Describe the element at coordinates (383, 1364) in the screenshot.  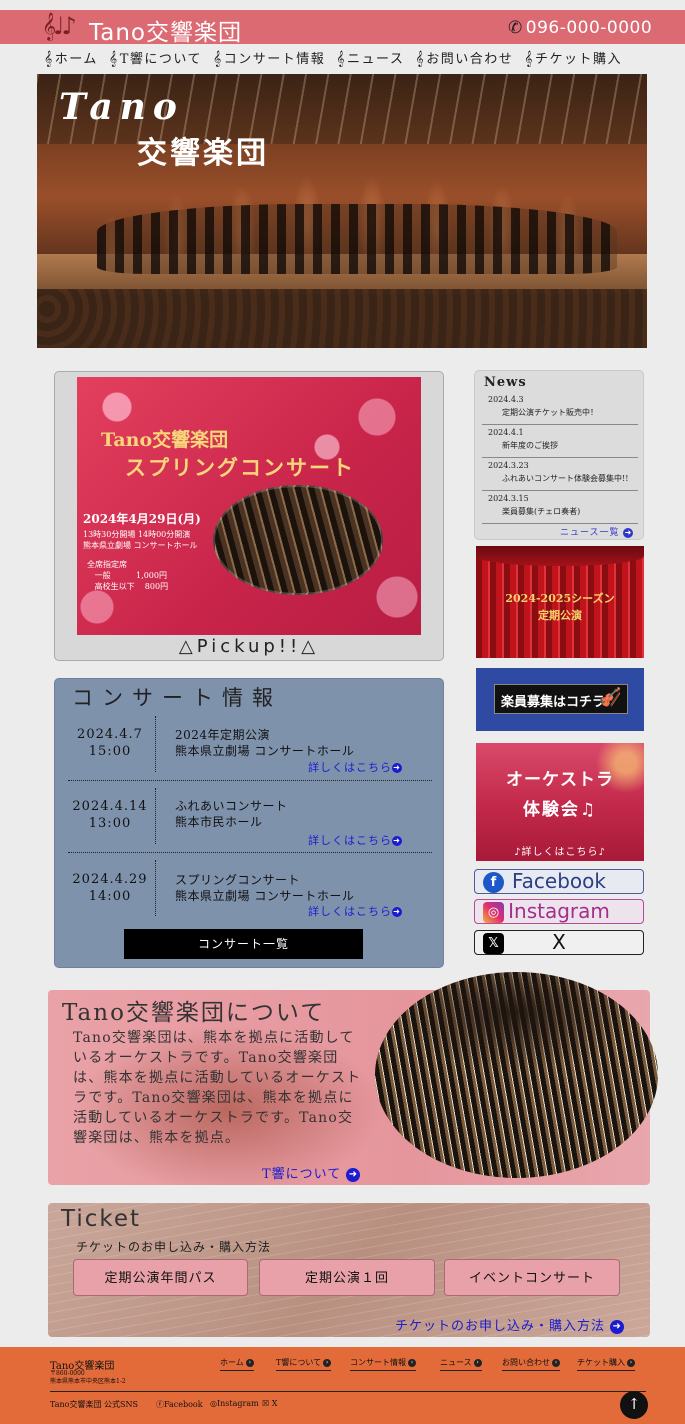
I see `footer-nav-concerts: コンサート情報 ›` at that location.